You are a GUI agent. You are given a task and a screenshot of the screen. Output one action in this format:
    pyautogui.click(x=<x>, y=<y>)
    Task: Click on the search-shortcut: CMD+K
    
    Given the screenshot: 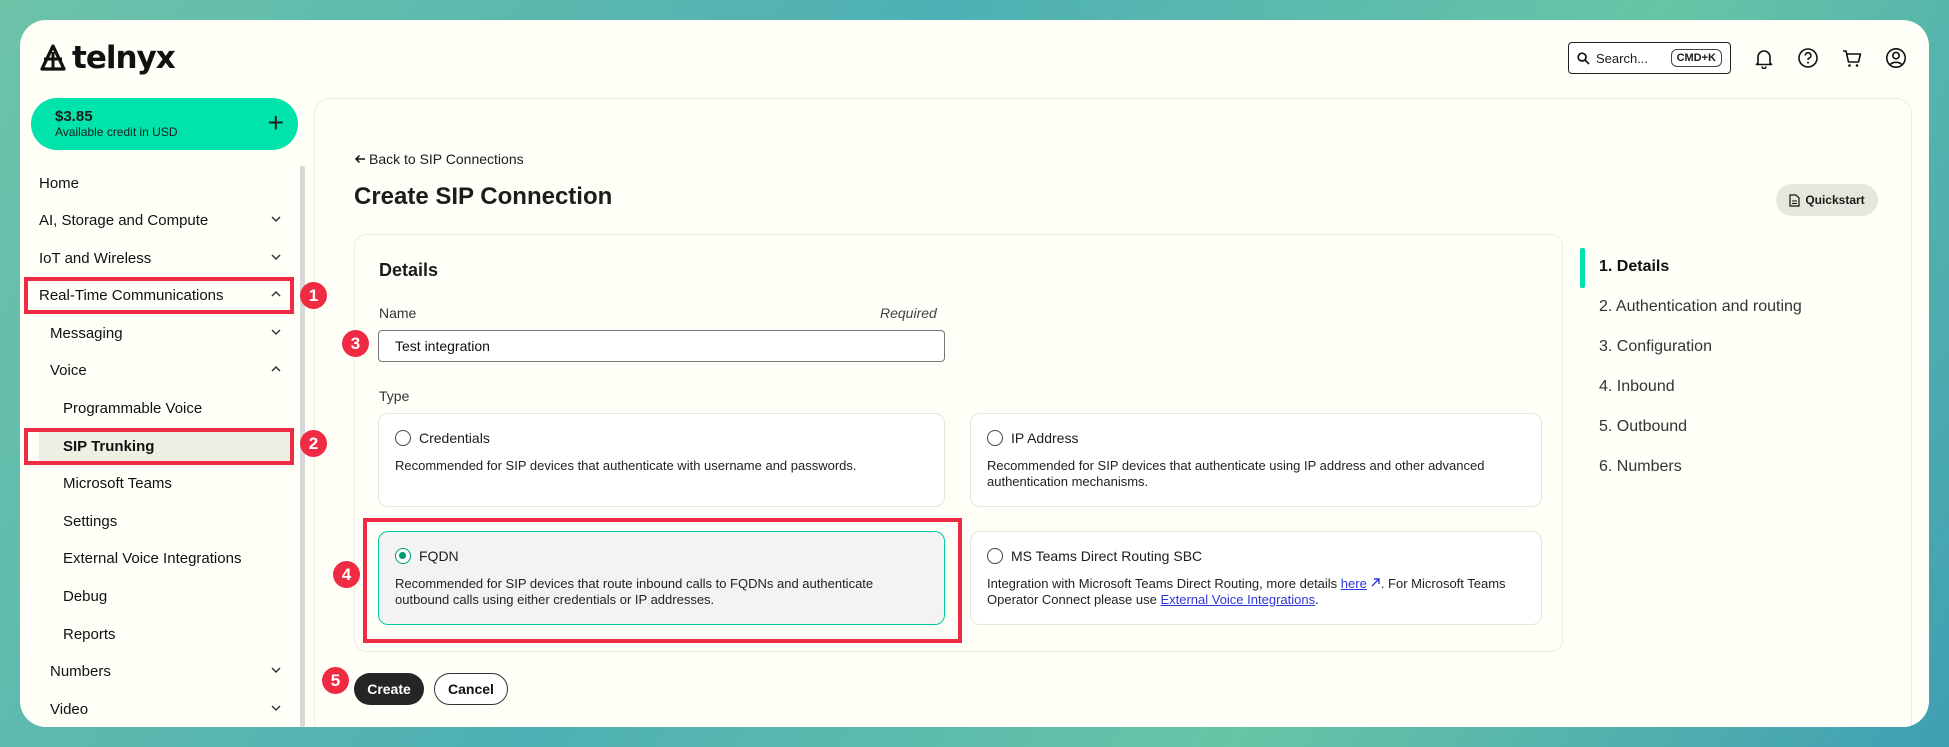 What is the action you would take?
    pyautogui.click(x=1696, y=58)
    